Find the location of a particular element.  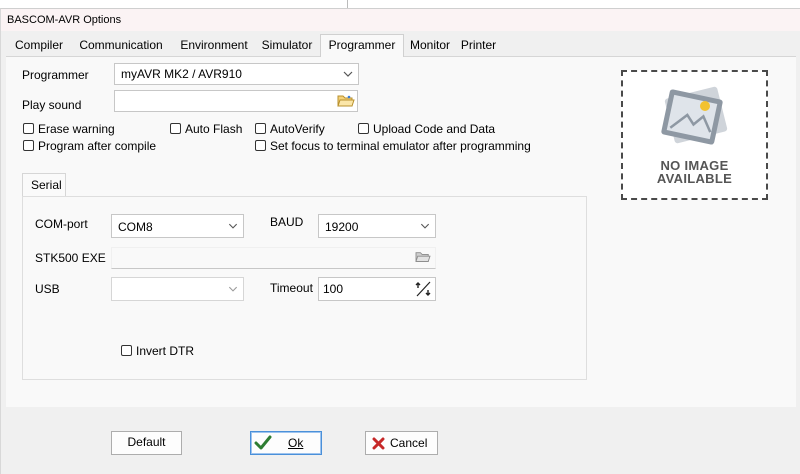

checkmark-icon is located at coordinates (263, 442).